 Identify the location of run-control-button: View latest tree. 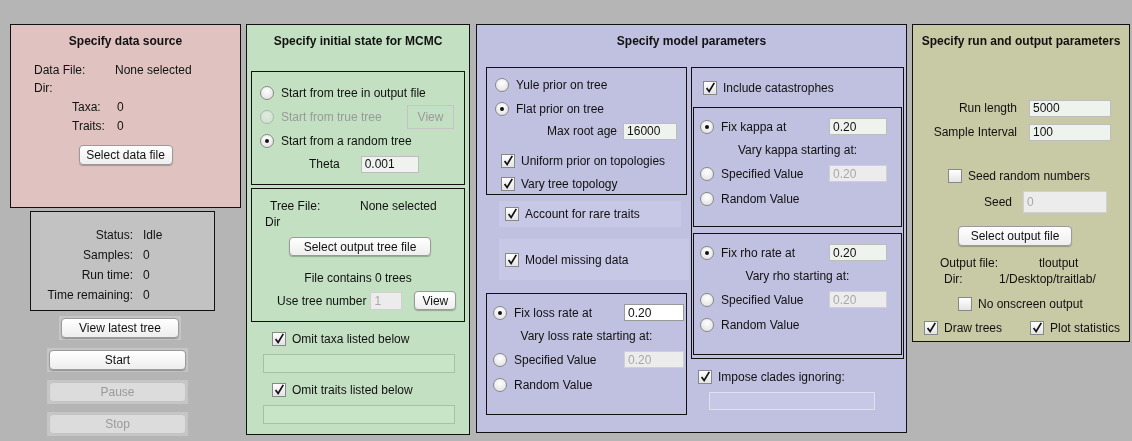
(120, 328).